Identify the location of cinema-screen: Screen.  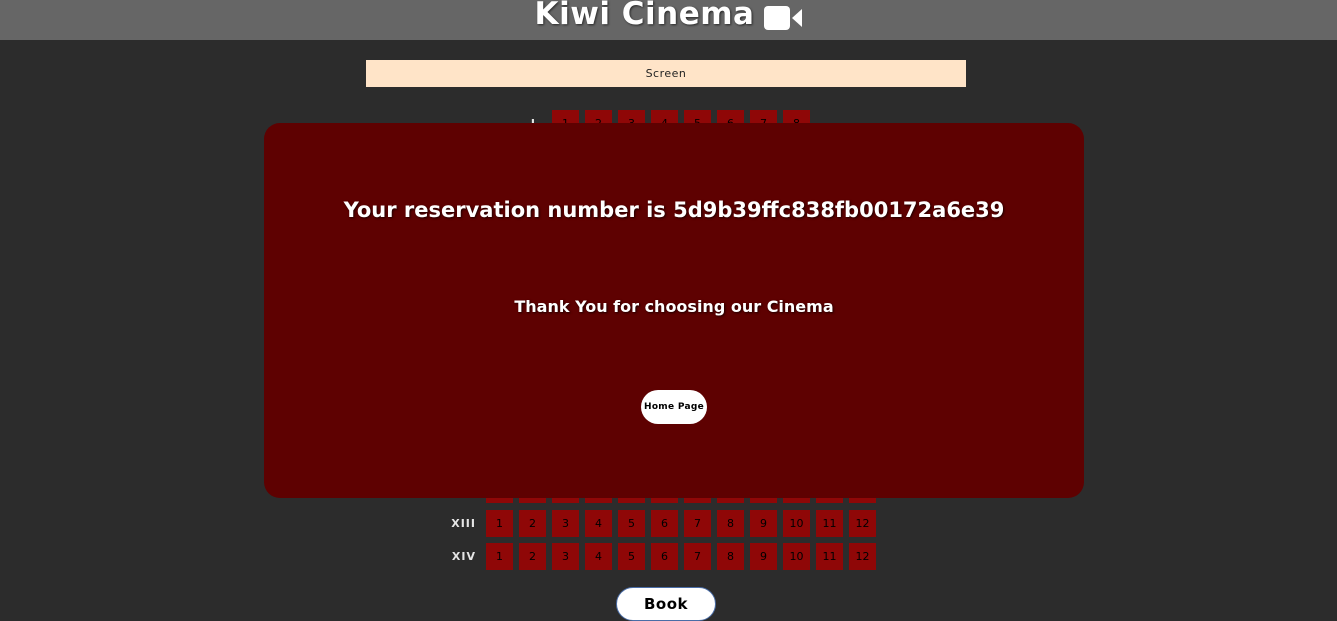
(666, 73).